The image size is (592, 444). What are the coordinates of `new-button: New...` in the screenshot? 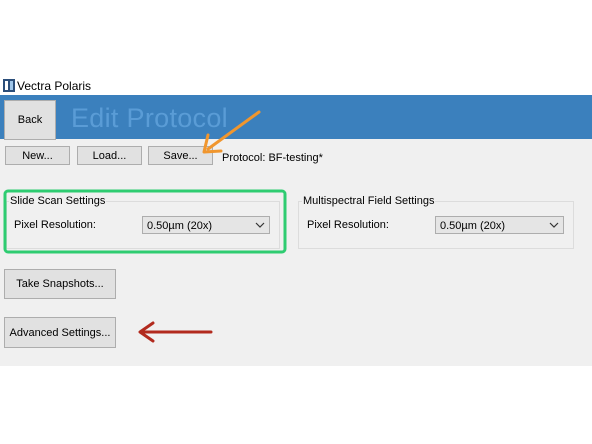 It's located at (37, 155).